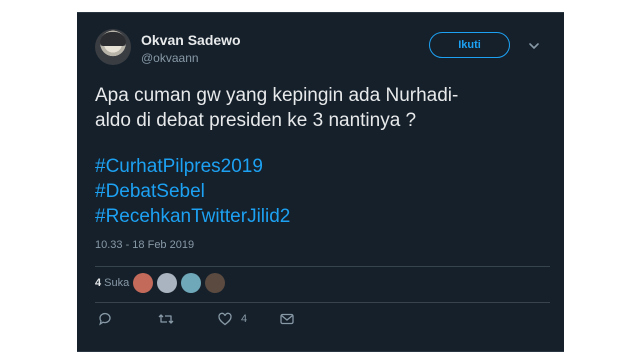 The height and width of the screenshot is (360, 640). What do you see at coordinates (170, 58) in the screenshot?
I see `author-handle: @okvaann` at bounding box center [170, 58].